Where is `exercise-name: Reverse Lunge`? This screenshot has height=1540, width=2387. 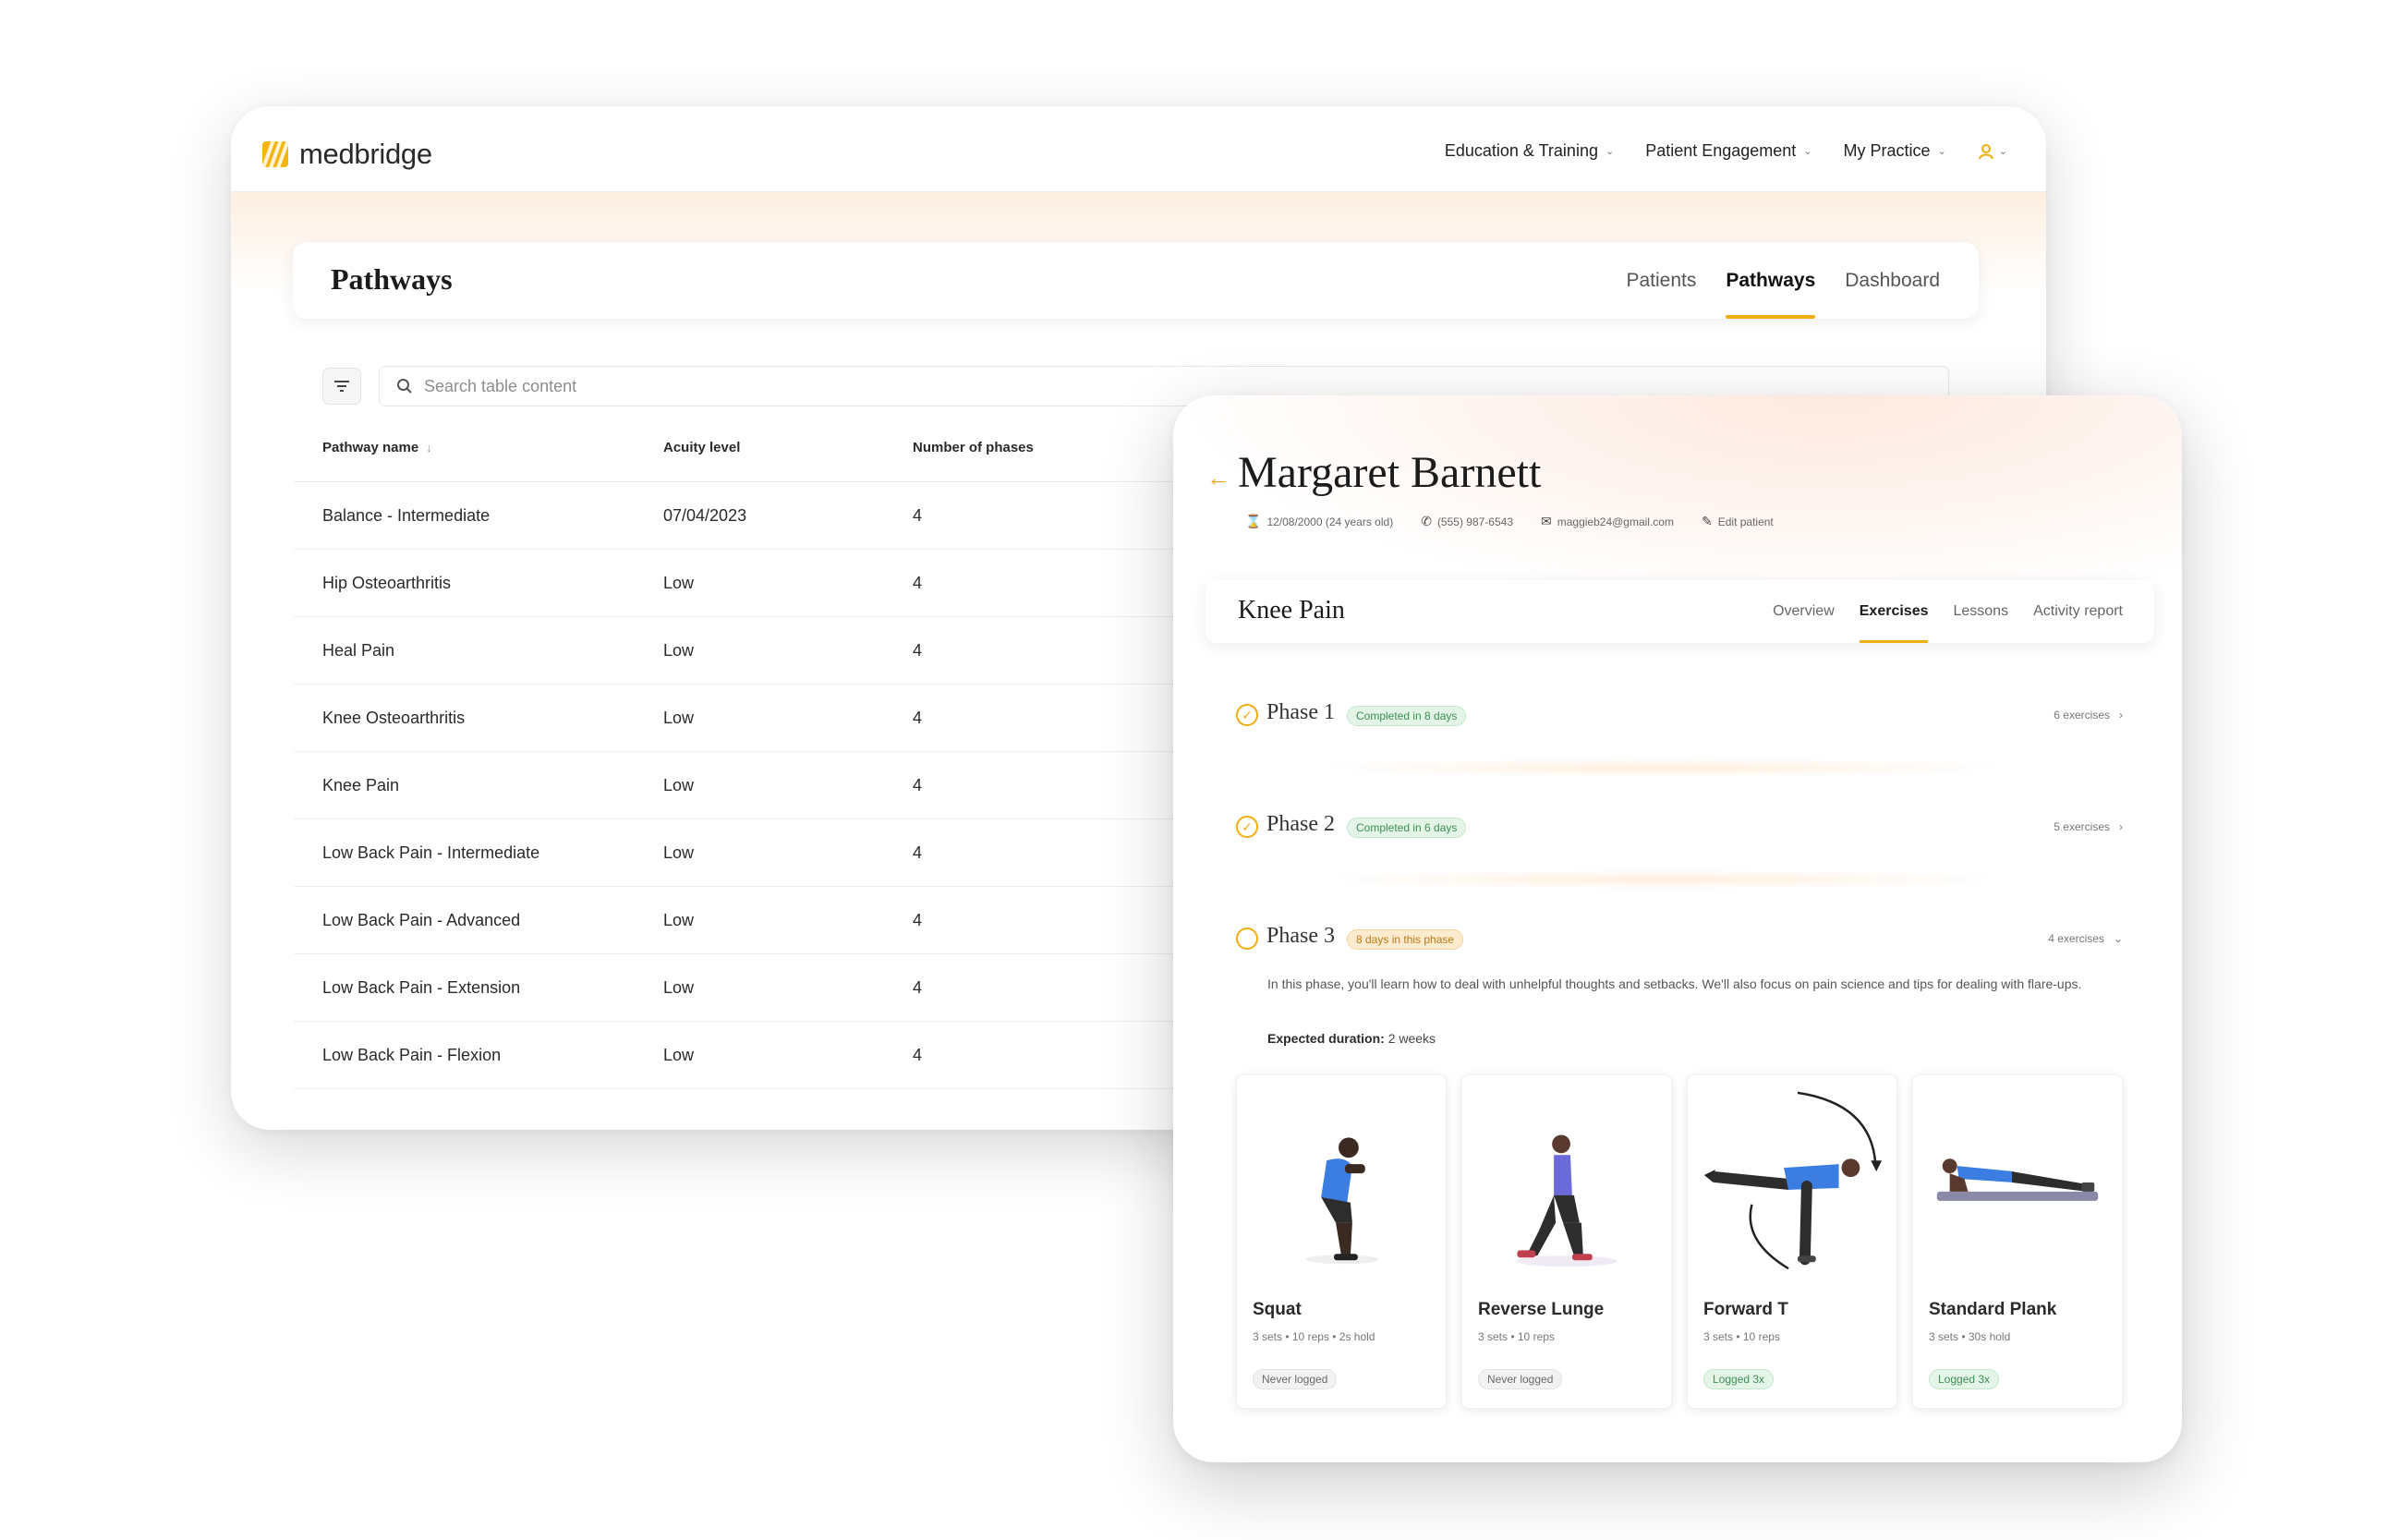 exercise-name: Reverse Lunge is located at coordinates (1541, 1310).